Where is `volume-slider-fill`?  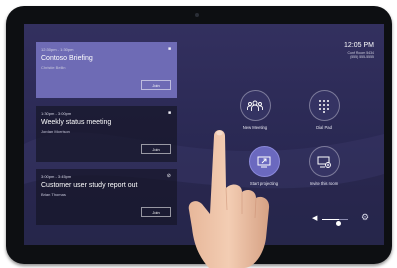 volume-slider-fill is located at coordinates (330, 219).